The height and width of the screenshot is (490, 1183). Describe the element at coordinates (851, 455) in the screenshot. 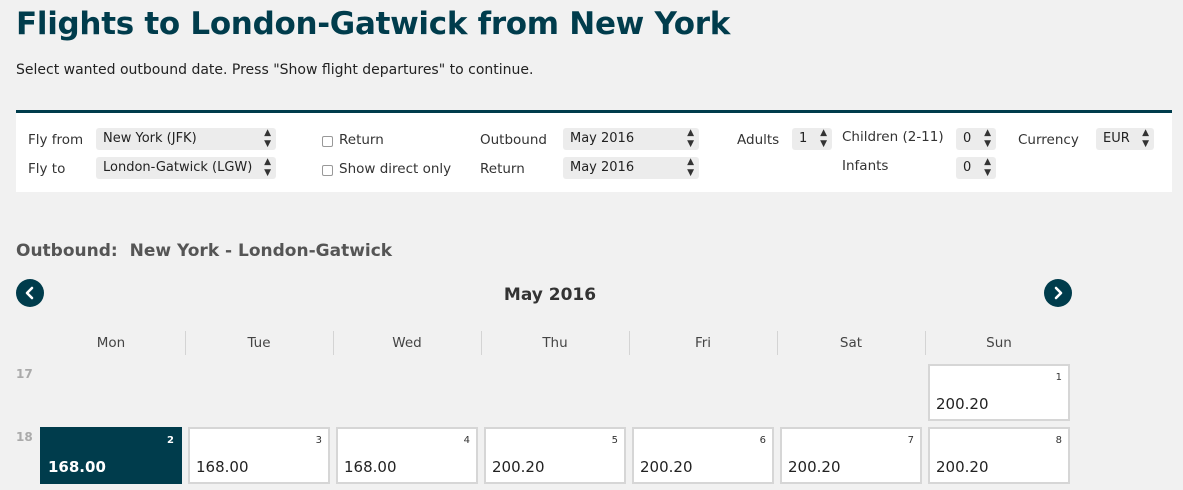

I see `calendar-day-cell: 7 200.20` at that location.